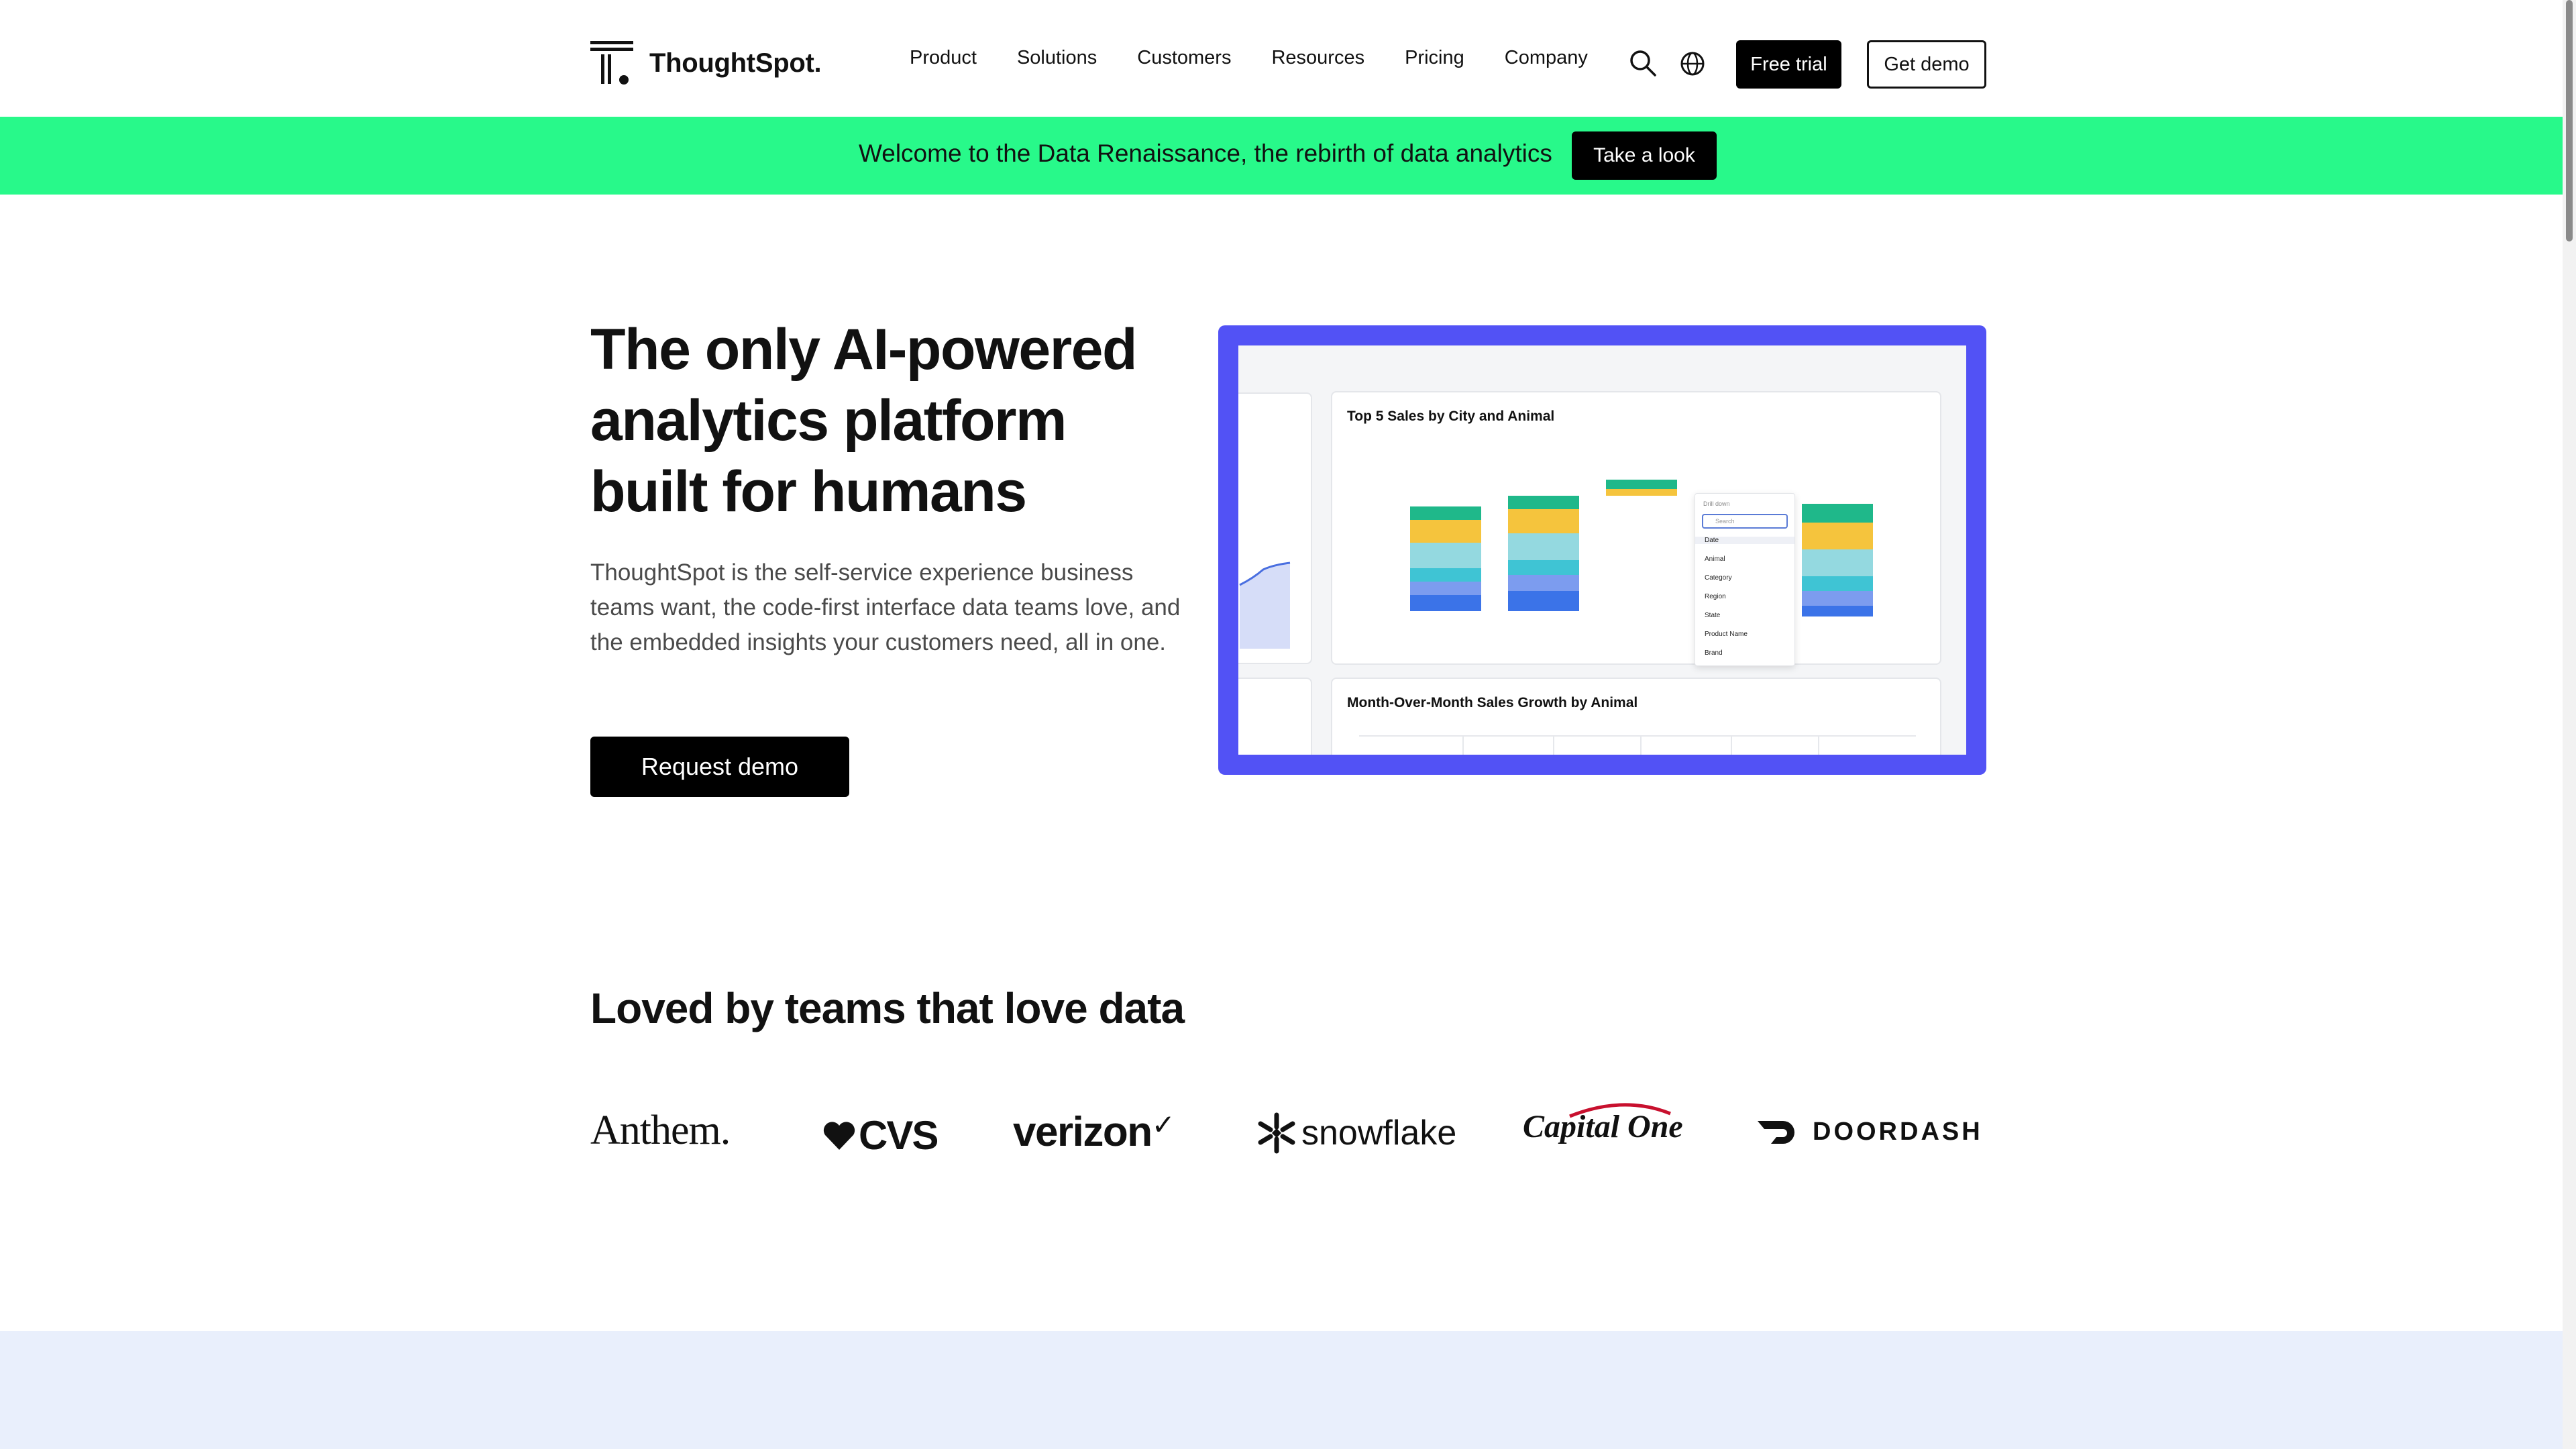 This screenshot has height=1449, width=2576. Describe the element at coordinates (864, 349) in the screenshot. I see `hero-title-line-1: The only AI-powered` at that location.